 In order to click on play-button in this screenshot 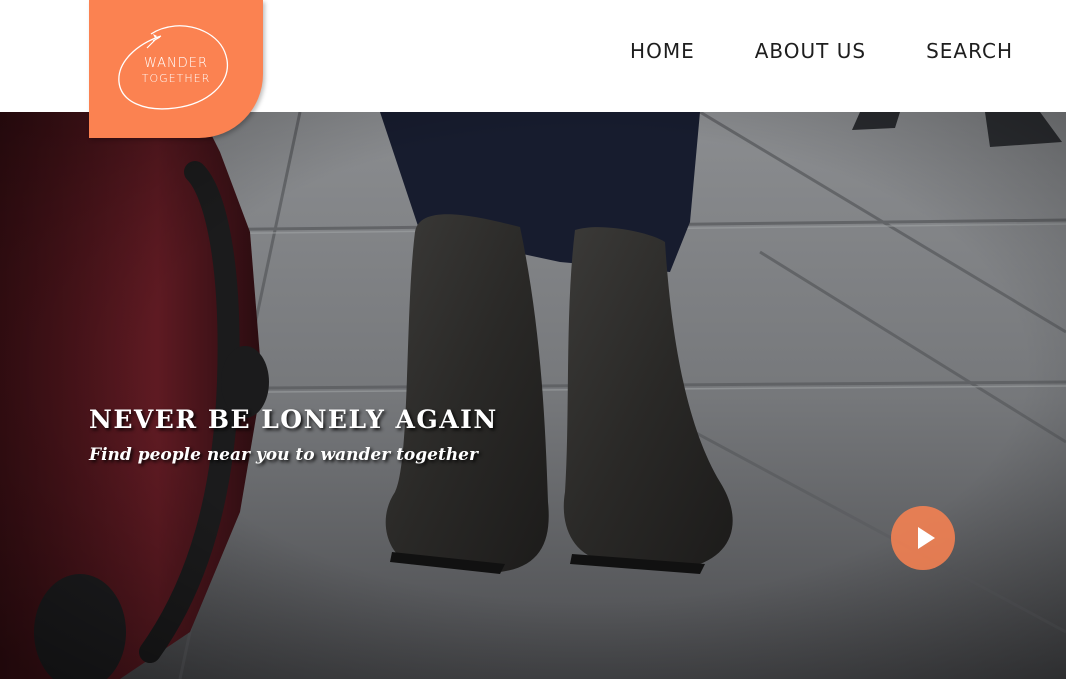, I will do `click(923, 538)`.